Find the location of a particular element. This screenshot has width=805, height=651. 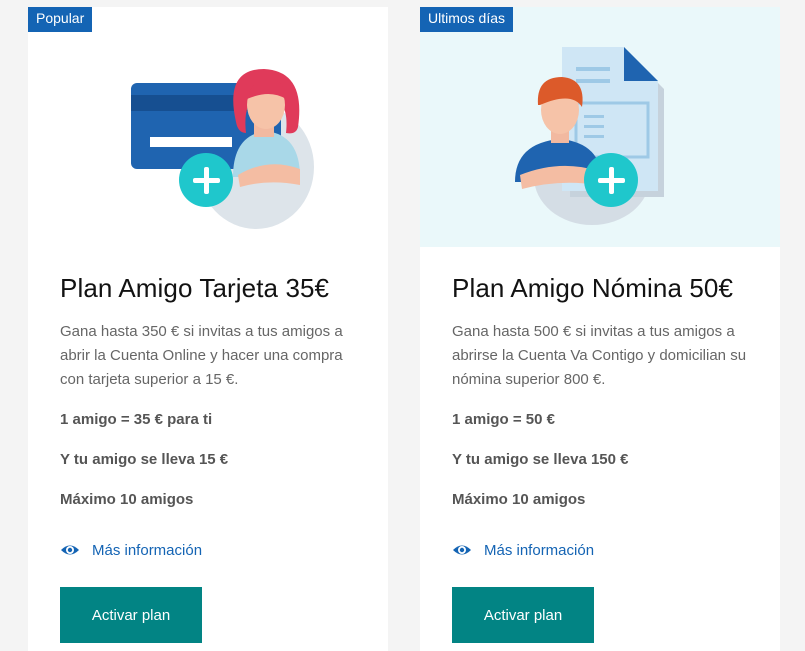

popular-badge: Popular is located at coordinates (60, 19).